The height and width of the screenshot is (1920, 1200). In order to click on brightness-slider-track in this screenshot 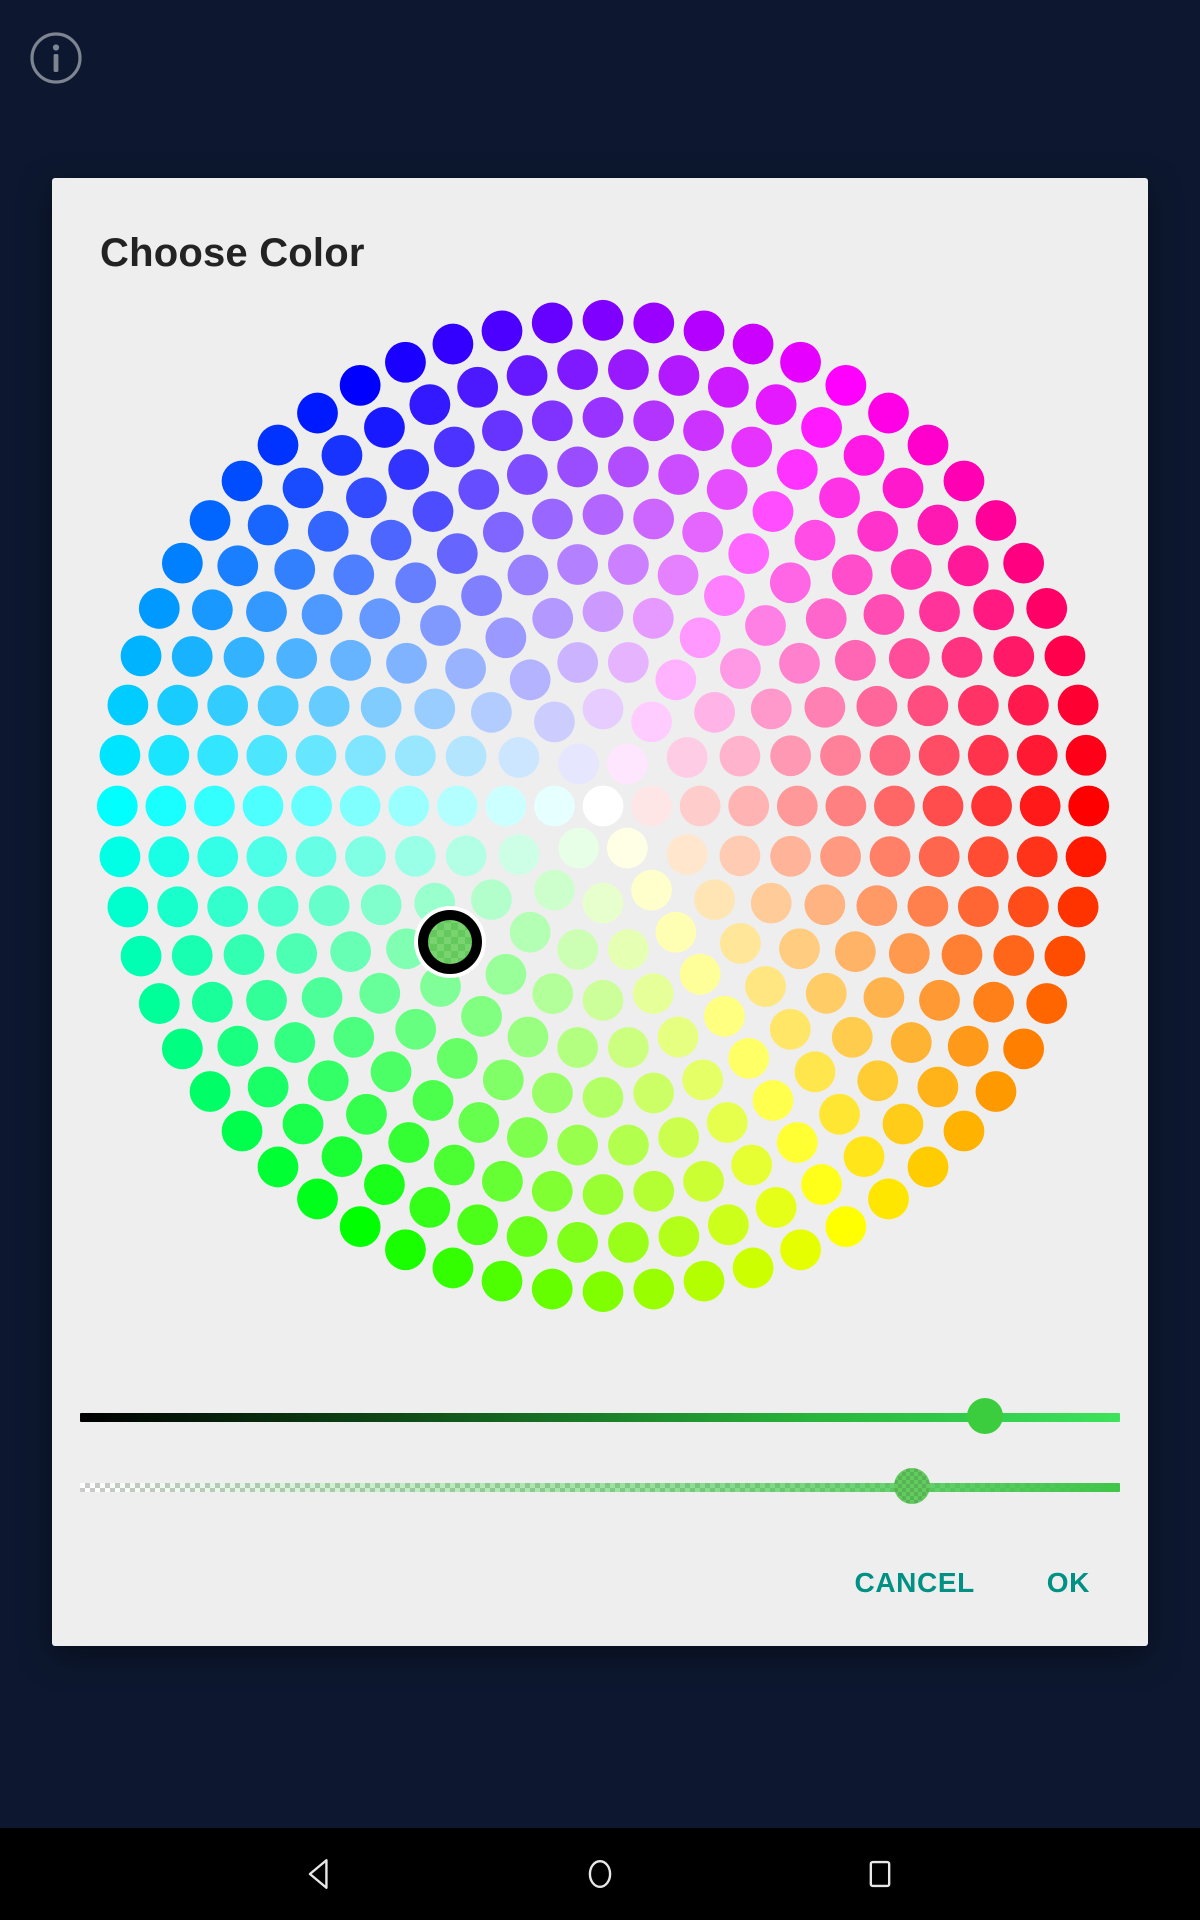, I will do `click(600, 1417)`.